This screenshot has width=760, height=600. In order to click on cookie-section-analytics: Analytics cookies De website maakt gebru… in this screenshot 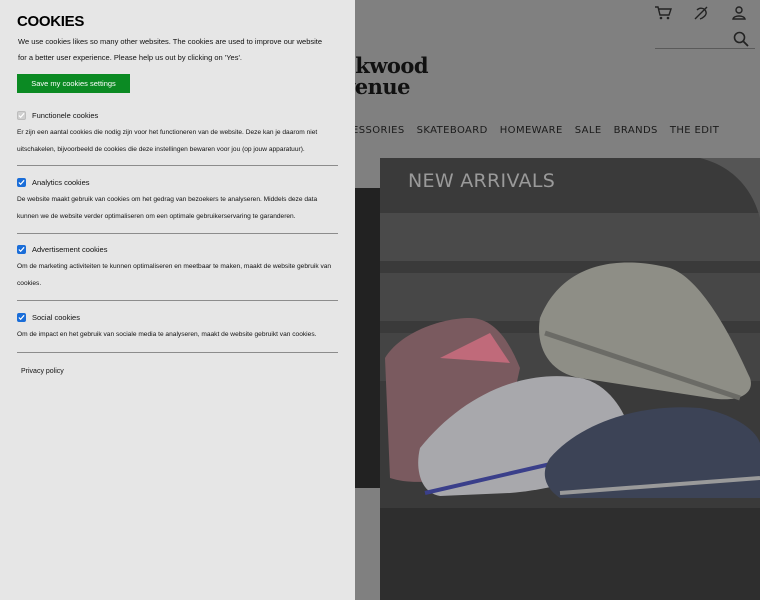, I will do `click(177, 200)`.